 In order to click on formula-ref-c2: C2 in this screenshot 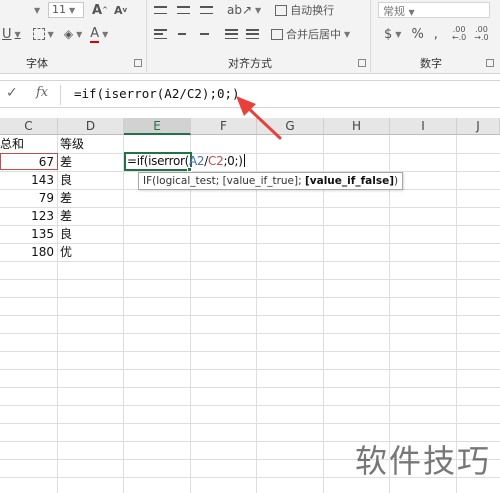, I will do `click(216, 161)`.